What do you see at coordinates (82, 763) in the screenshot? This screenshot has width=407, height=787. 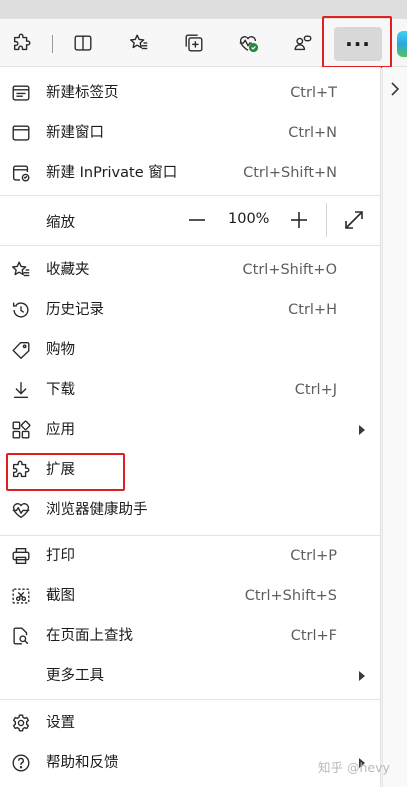 I see `menu-item-label: 帮助和反馈` at bounding box center [82, 763].